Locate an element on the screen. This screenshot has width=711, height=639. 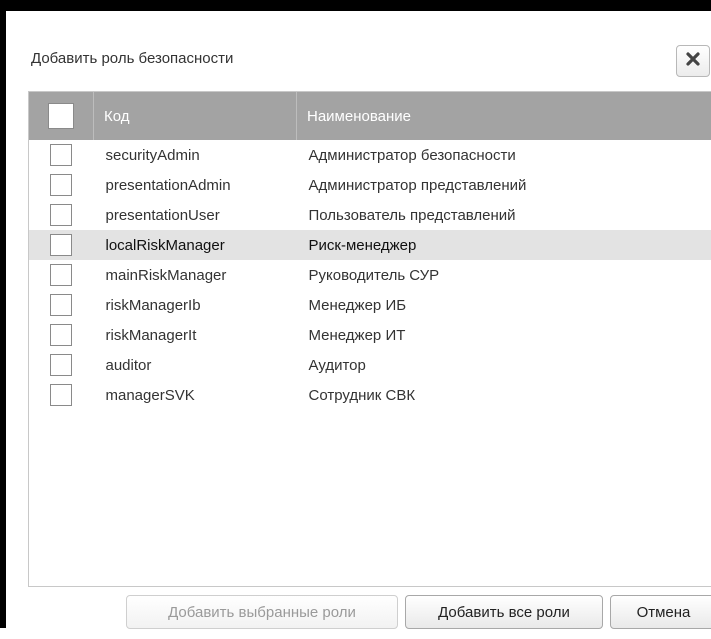
role-code: riskManagerIt is located at coordinates (195, 335).